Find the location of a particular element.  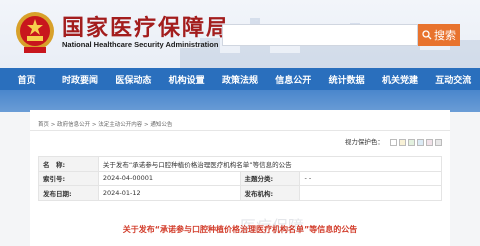

nav-item-policies: 政策法规 is located at coordinates (239, 79).